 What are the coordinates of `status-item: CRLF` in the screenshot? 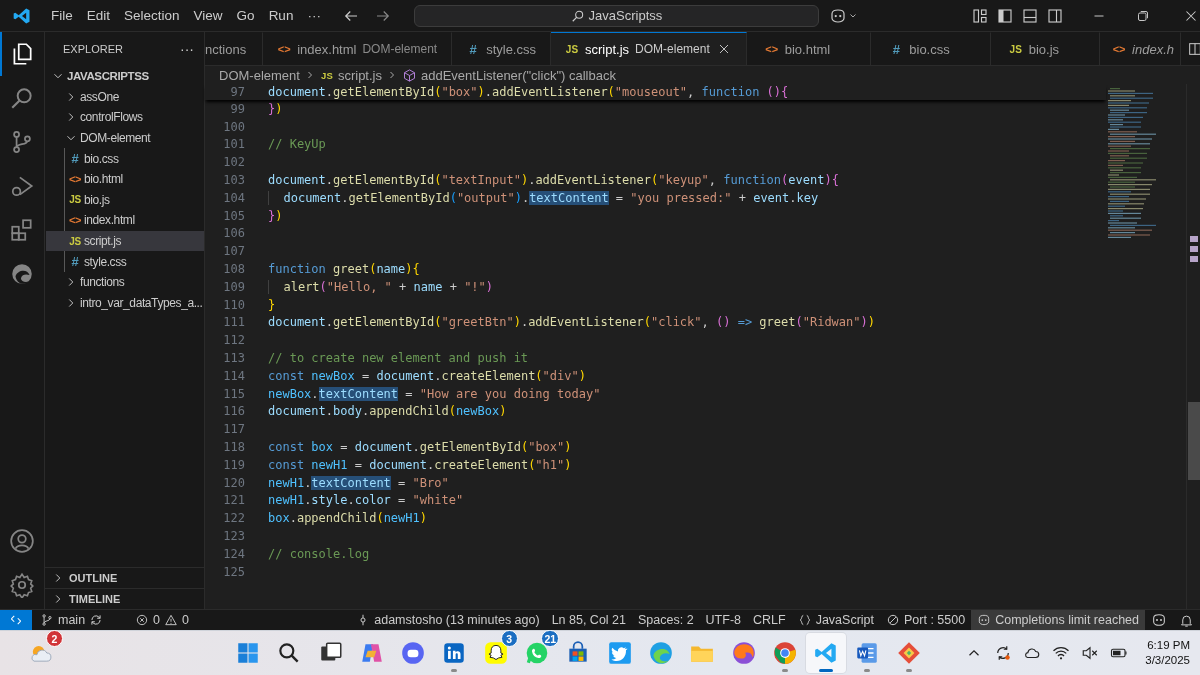 It's located at (769, 620).